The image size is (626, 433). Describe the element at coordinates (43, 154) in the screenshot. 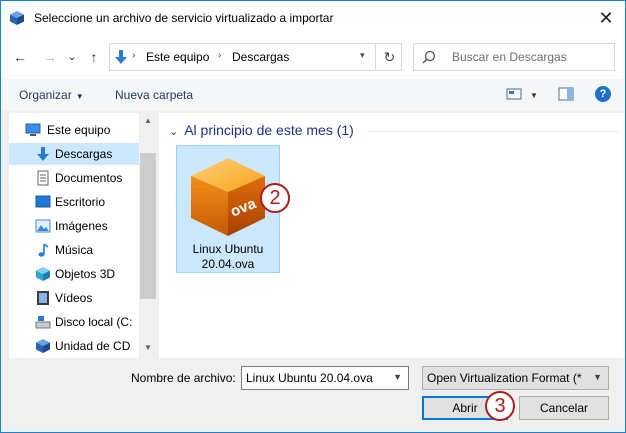

I see `downloads-icon` at that location.